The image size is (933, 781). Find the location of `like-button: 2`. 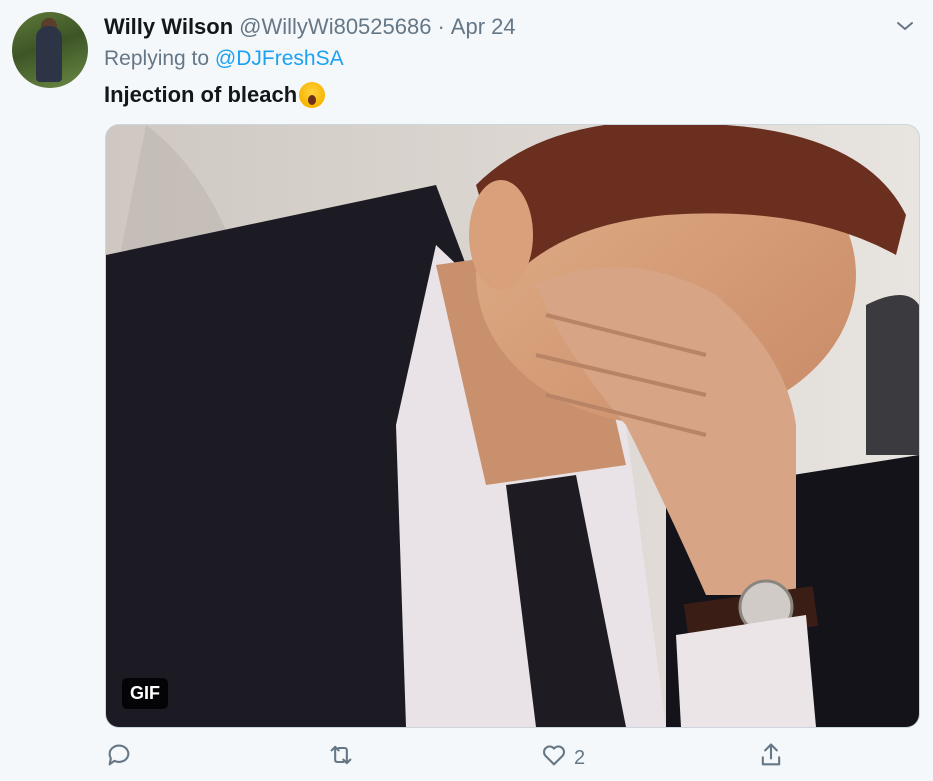

like-button: 2 is located at coordinates (562, 758).